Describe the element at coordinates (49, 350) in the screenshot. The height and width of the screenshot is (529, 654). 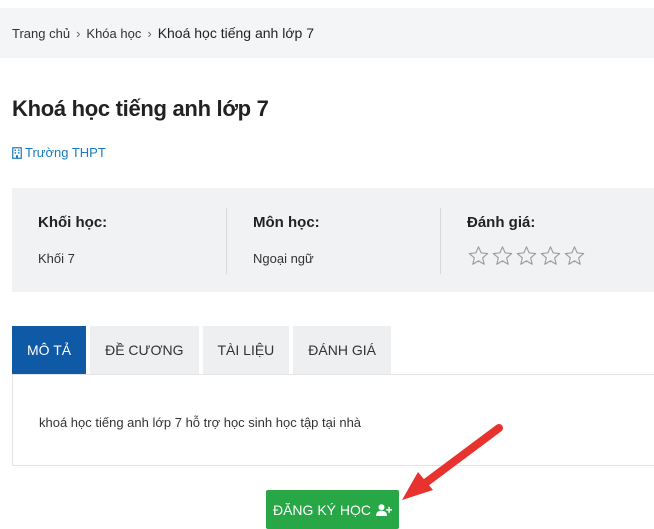
I see `tab-description: MÔ TẢ` at that location.